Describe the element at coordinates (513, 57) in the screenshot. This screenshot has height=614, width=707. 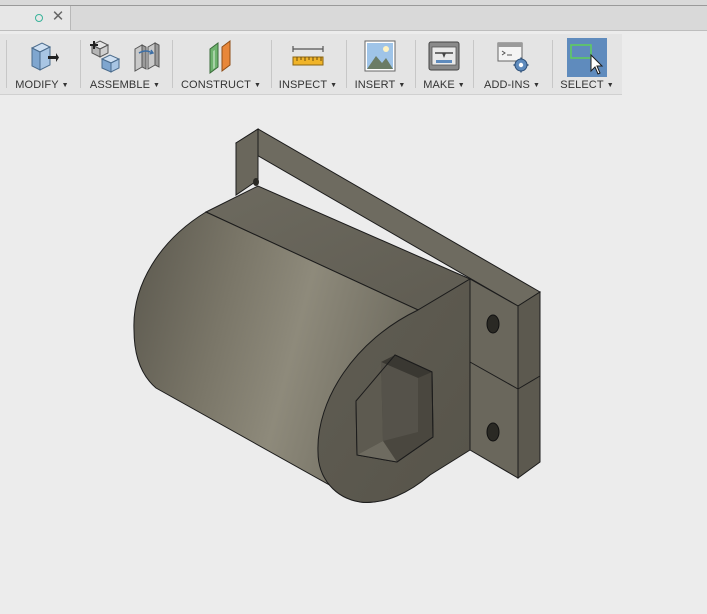
I see `scripts-addins-icon` at that location.